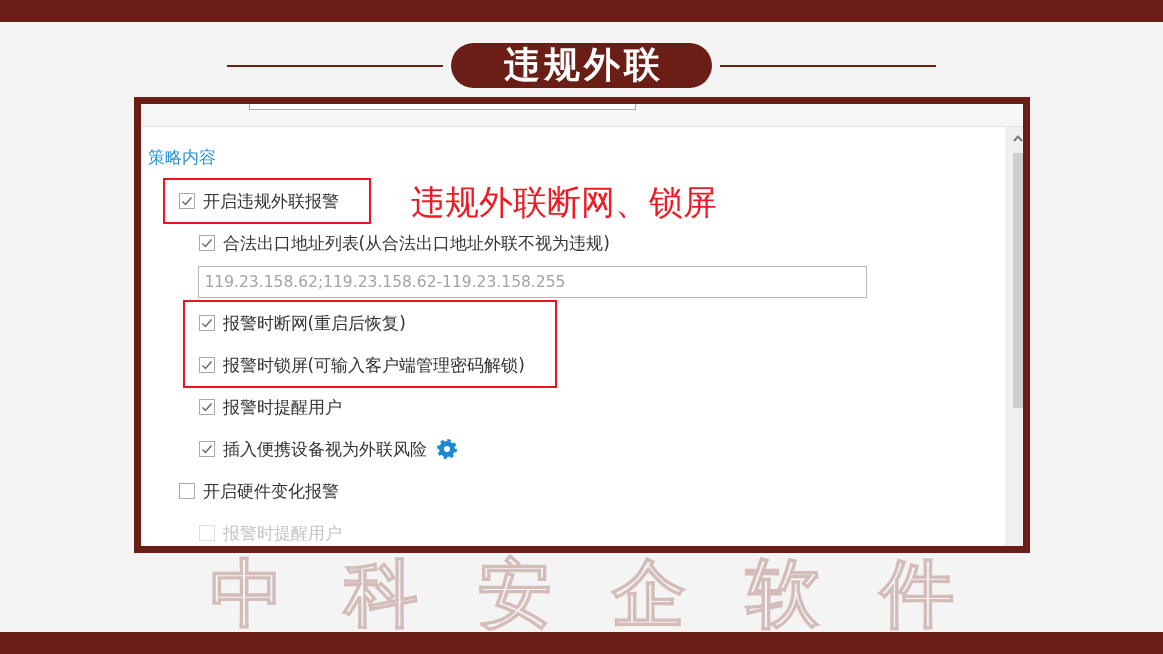 Image resolution: width=1163 pixels, height=654 pixels. Describe the element at coordinates (442, 107) in the screenshot. I see `input-field` at that location.